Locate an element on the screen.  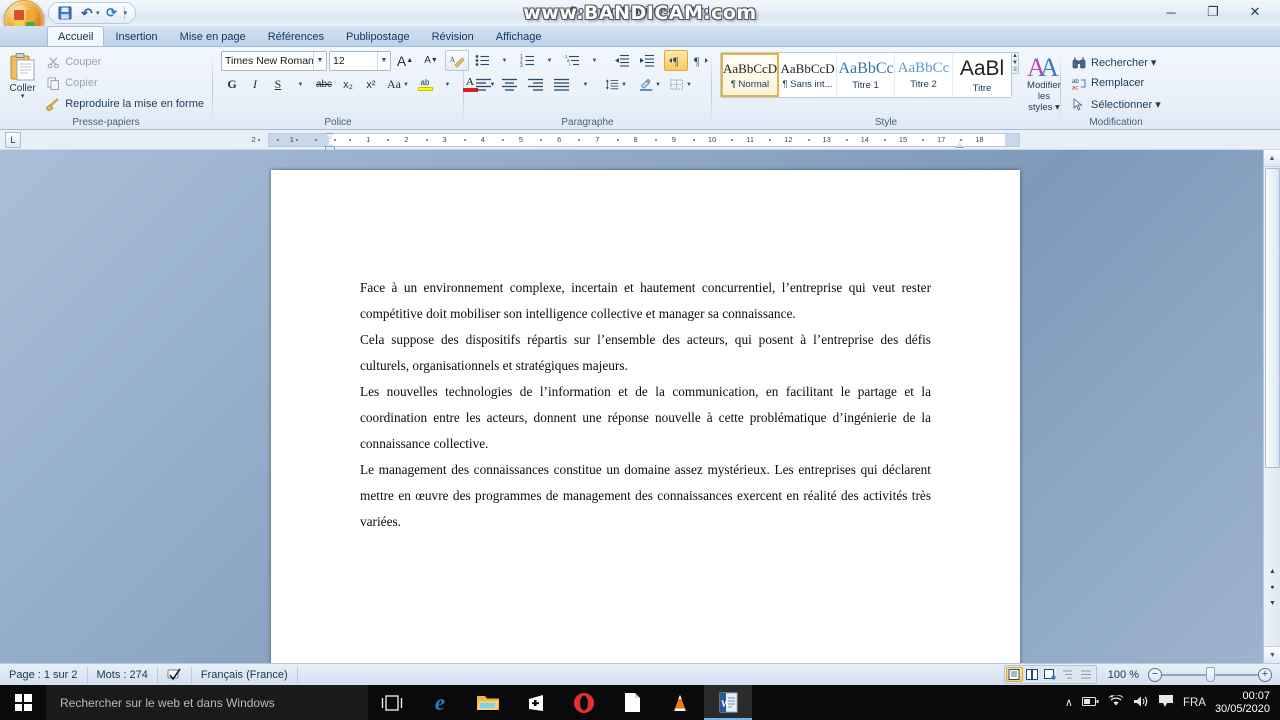
taskbar-icon-vlc is located at coordinates (680, 702).